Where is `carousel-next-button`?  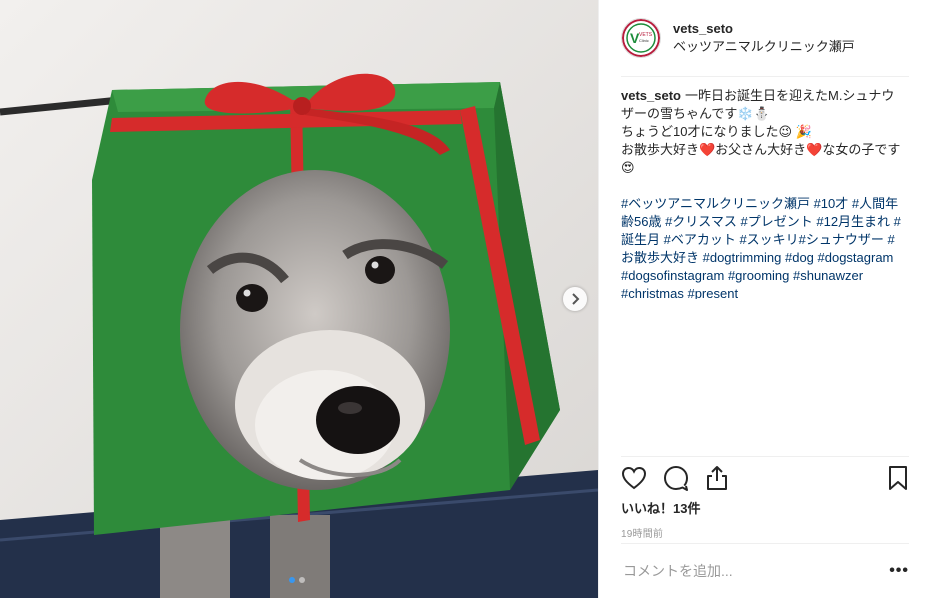 carousel-next-button is located at coordinates (575, 299).